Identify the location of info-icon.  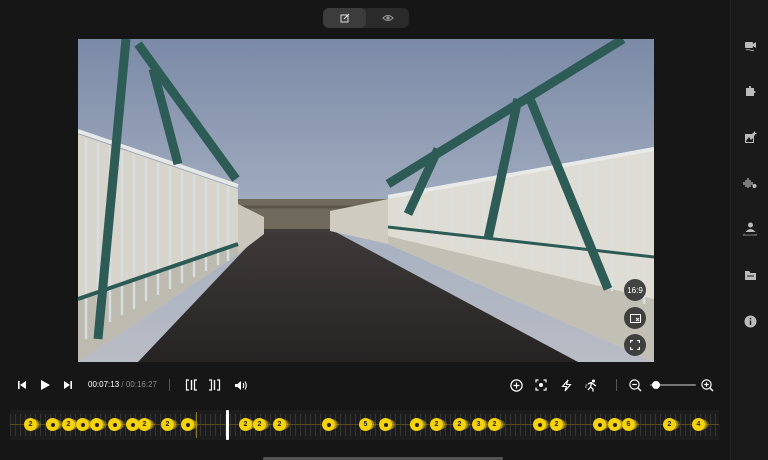
(750, 321).